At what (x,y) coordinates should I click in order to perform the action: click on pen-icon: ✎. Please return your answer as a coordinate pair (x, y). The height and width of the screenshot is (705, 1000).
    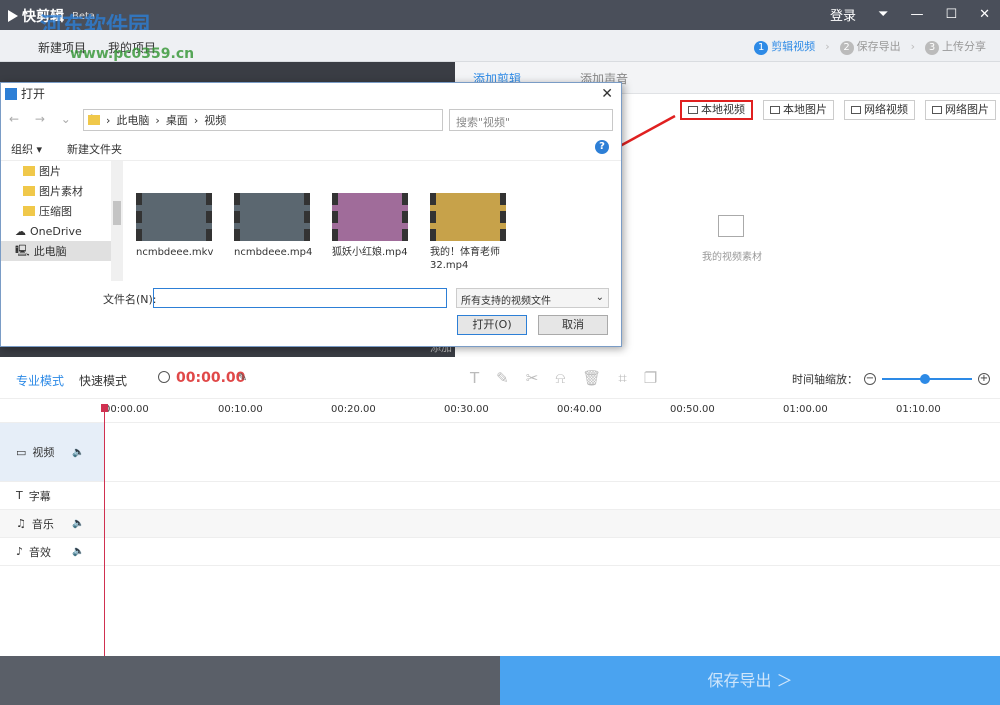
    Looking at the image, I should click on (502, 378).